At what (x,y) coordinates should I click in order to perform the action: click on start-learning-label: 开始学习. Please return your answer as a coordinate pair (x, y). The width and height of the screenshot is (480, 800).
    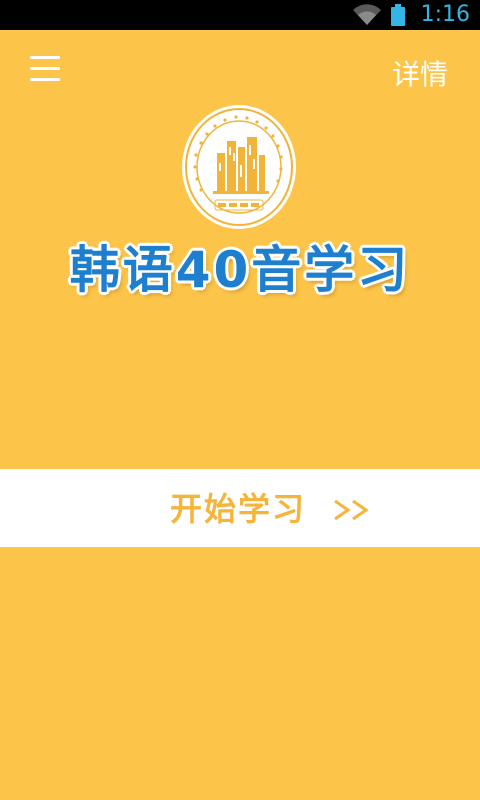
    Looking at the image, I should click on (238, 509).